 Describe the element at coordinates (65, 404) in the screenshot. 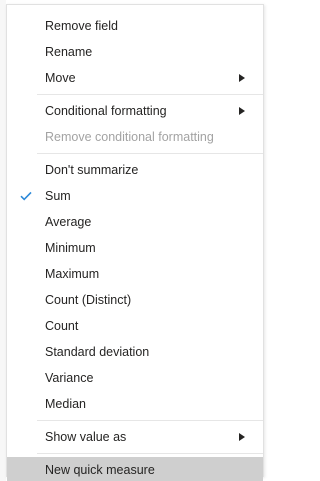

I see `menu-item-label: Median` at that location.